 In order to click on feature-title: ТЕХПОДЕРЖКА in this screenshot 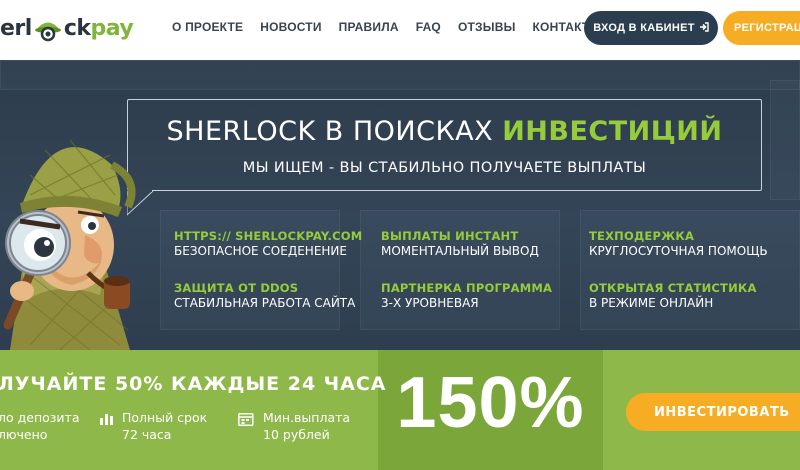, I will do `click(642, 236)`.